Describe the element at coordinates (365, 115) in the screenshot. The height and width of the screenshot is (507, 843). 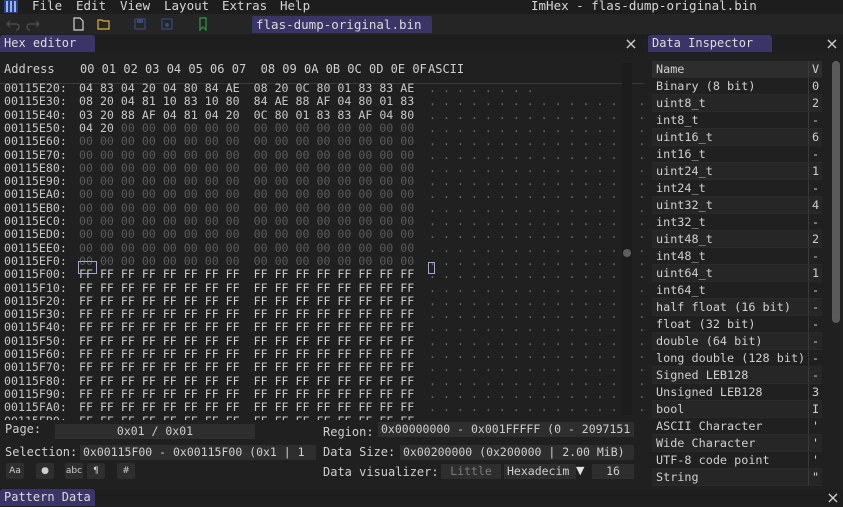
I see `hex-byte: AF` at that location.